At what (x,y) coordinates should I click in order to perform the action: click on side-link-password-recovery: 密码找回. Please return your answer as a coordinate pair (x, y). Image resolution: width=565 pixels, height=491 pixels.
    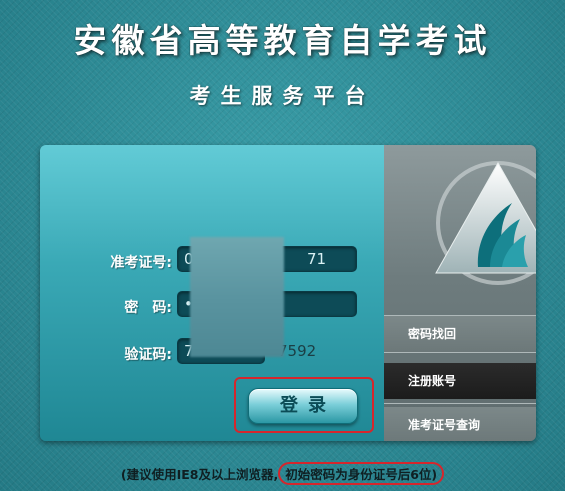
    Looking at the image, I should click on (460, 334).